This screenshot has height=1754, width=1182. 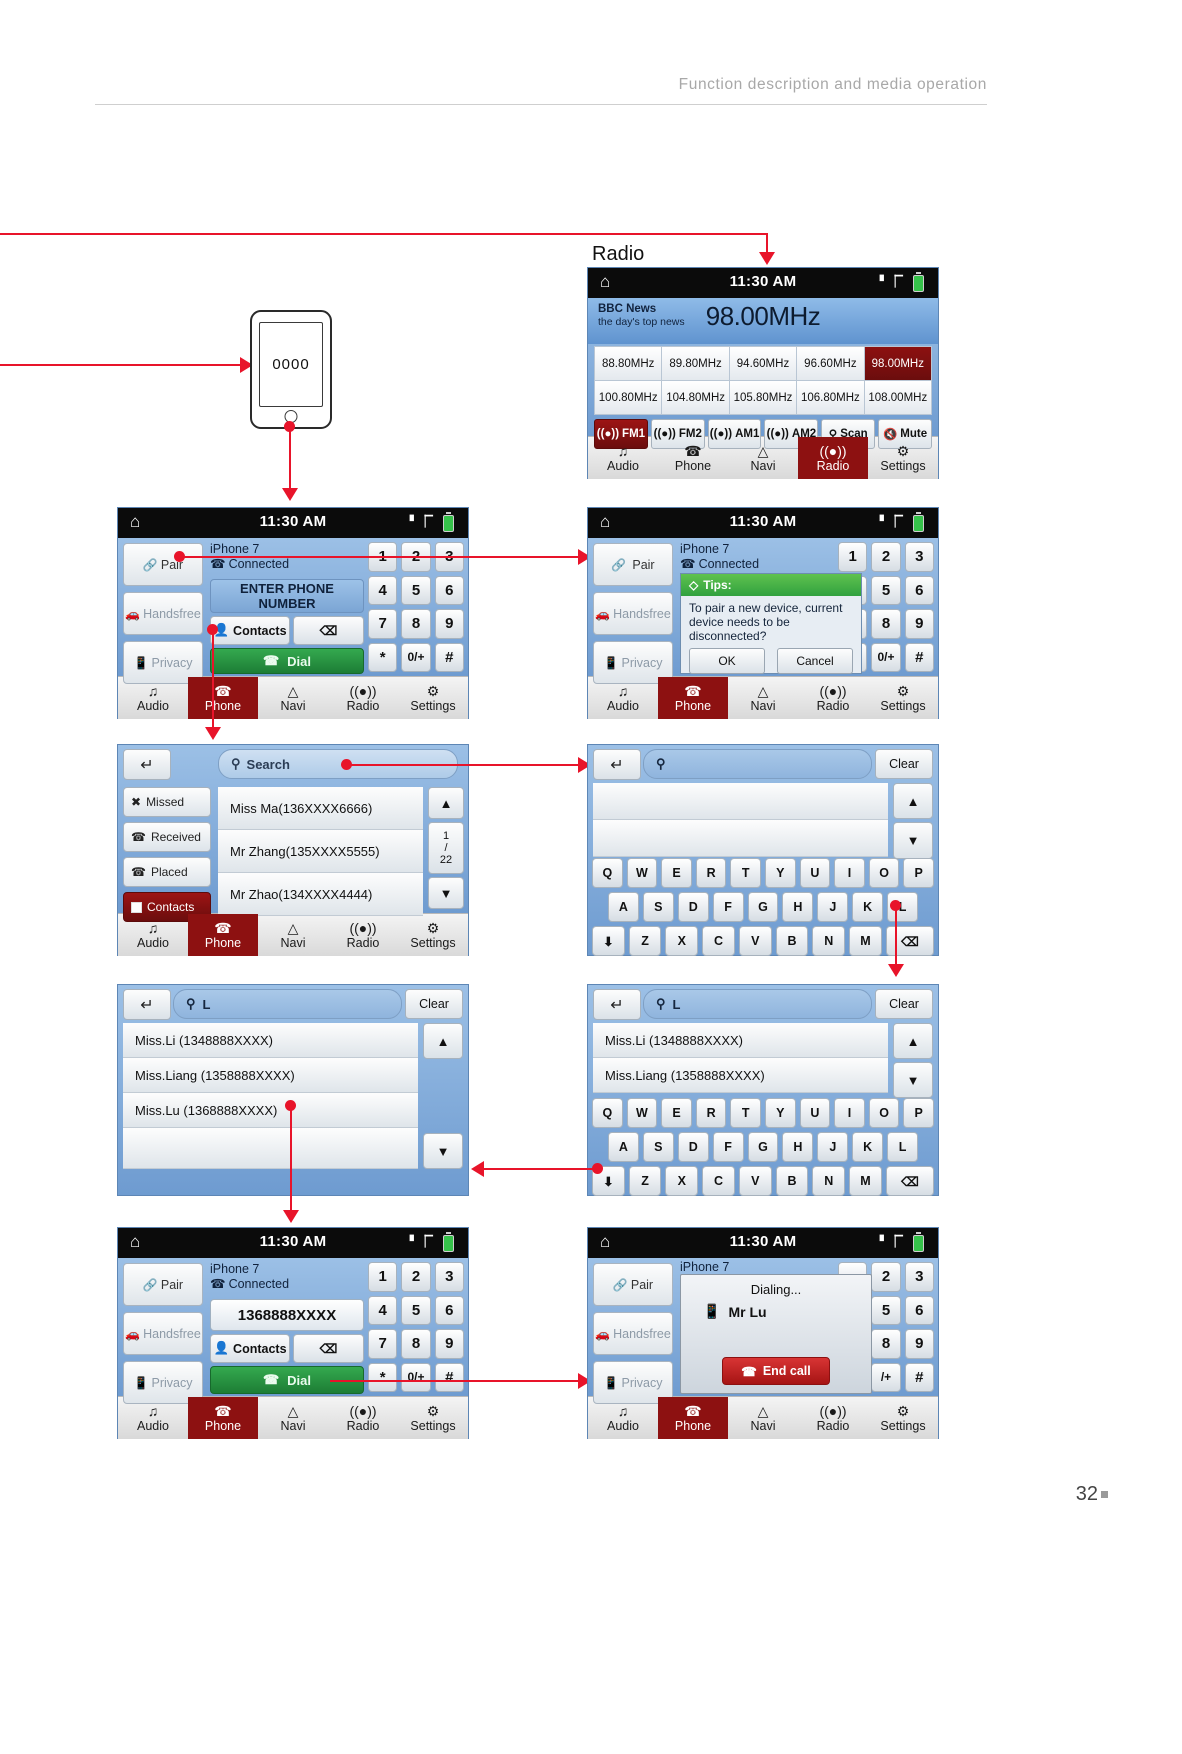 What do you see at coordinates (270, 1110) in the screenshot?
I see `list-item: Miss.Lu (1368888XXXX)` at bounding box center [270, 1110].